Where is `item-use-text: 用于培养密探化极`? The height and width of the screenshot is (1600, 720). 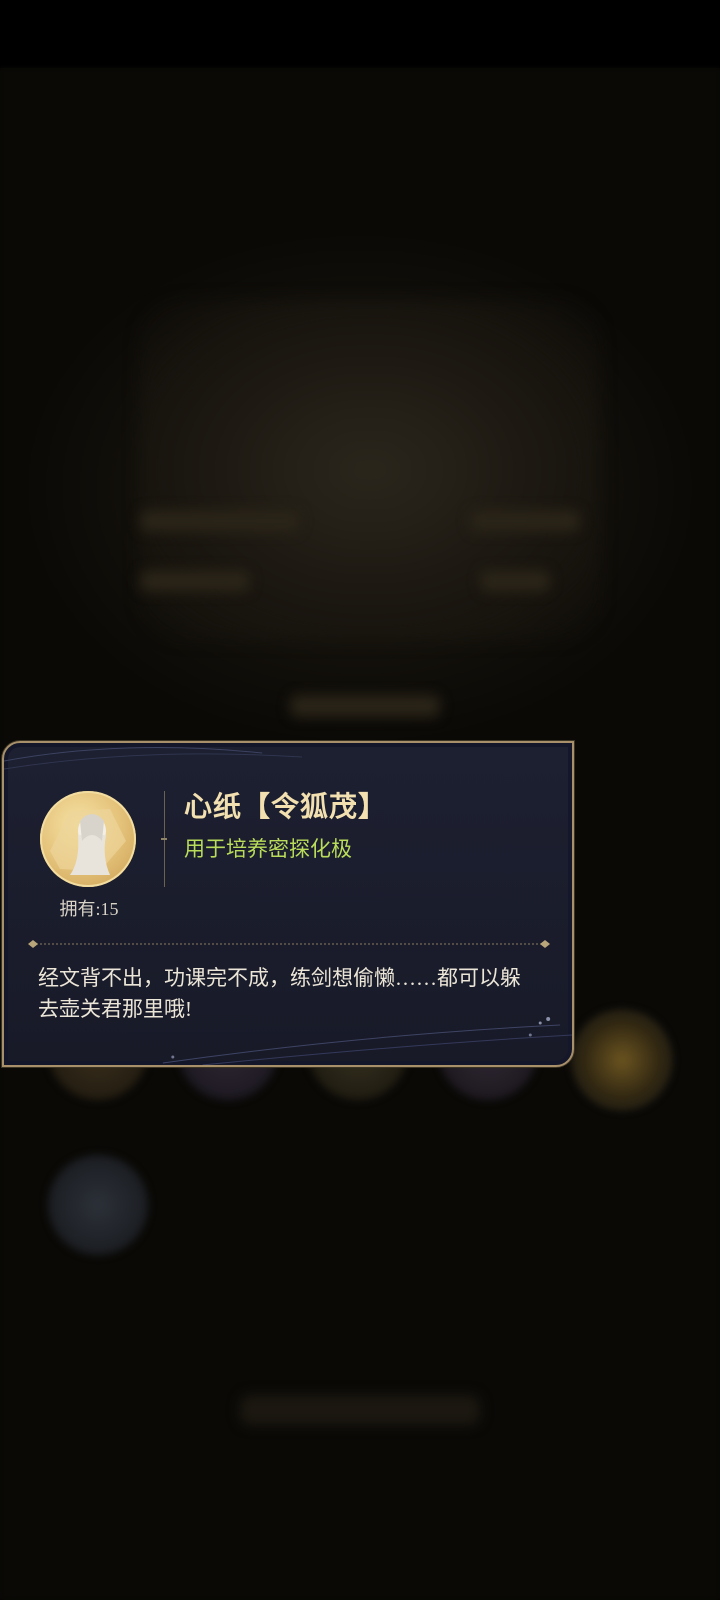 item-use-text: 用于培养密探化极 is located at coordinates (268, 849).